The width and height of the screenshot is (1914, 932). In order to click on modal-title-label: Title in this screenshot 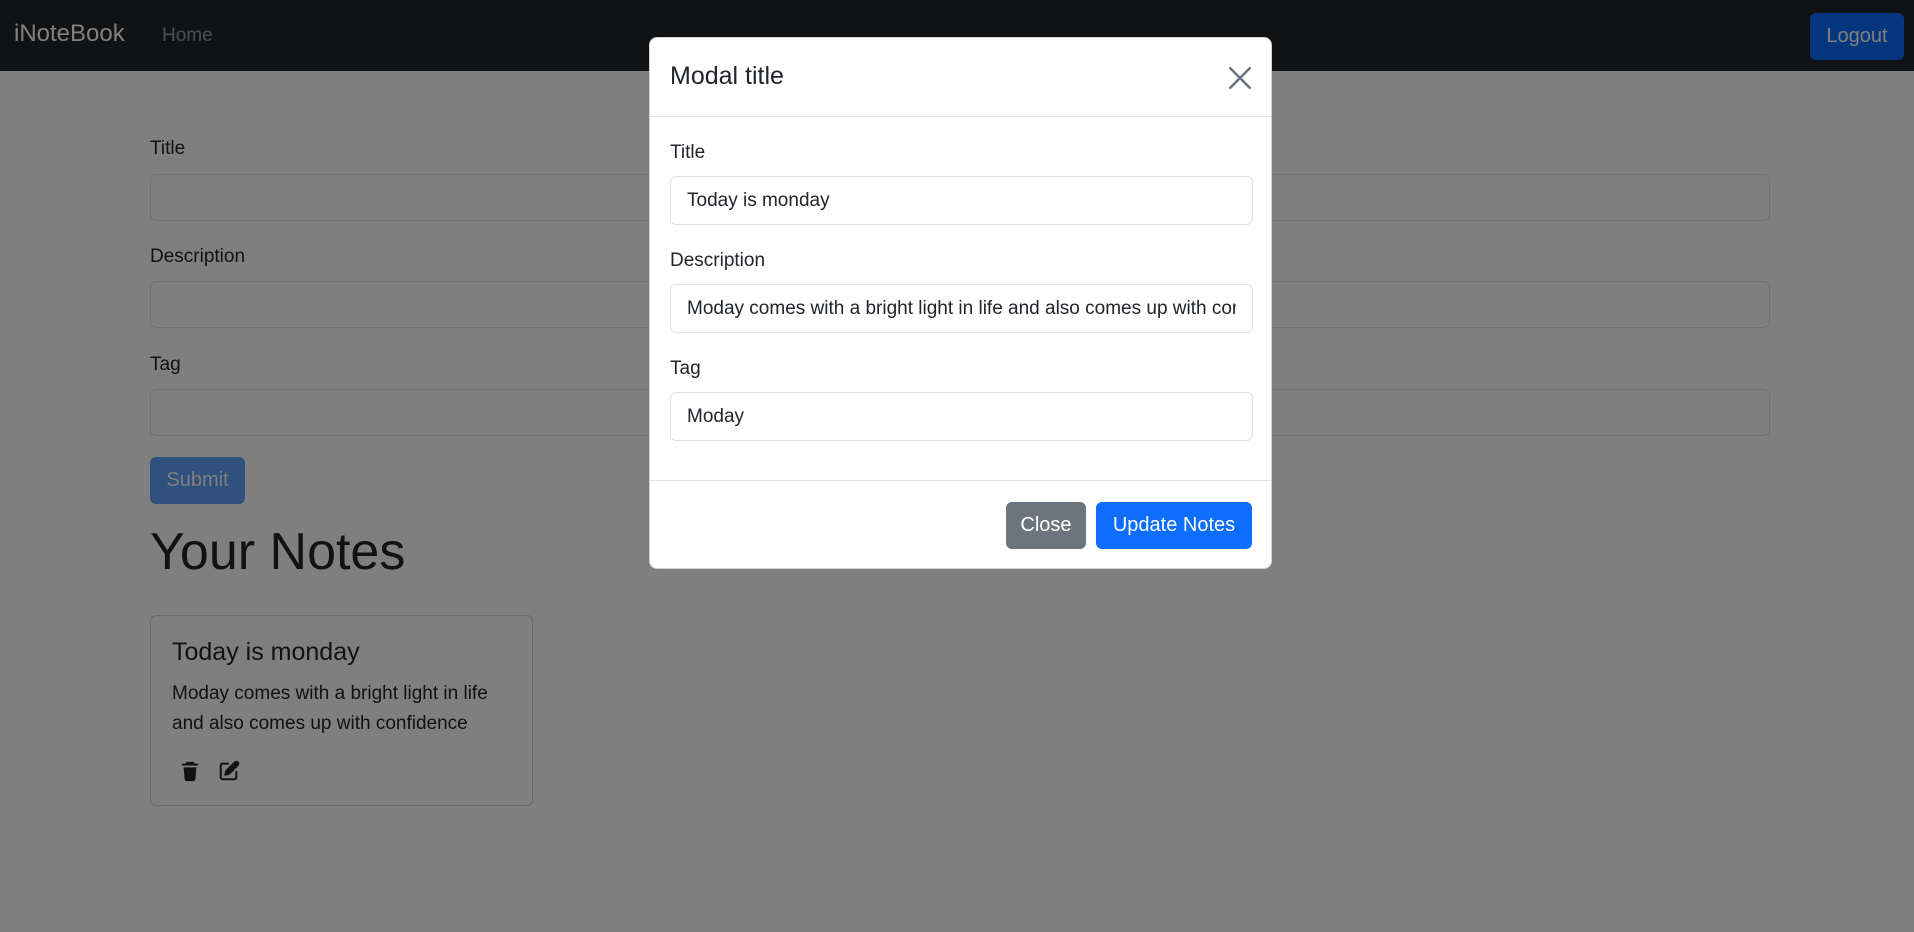, I will do `click(688, 152)`.